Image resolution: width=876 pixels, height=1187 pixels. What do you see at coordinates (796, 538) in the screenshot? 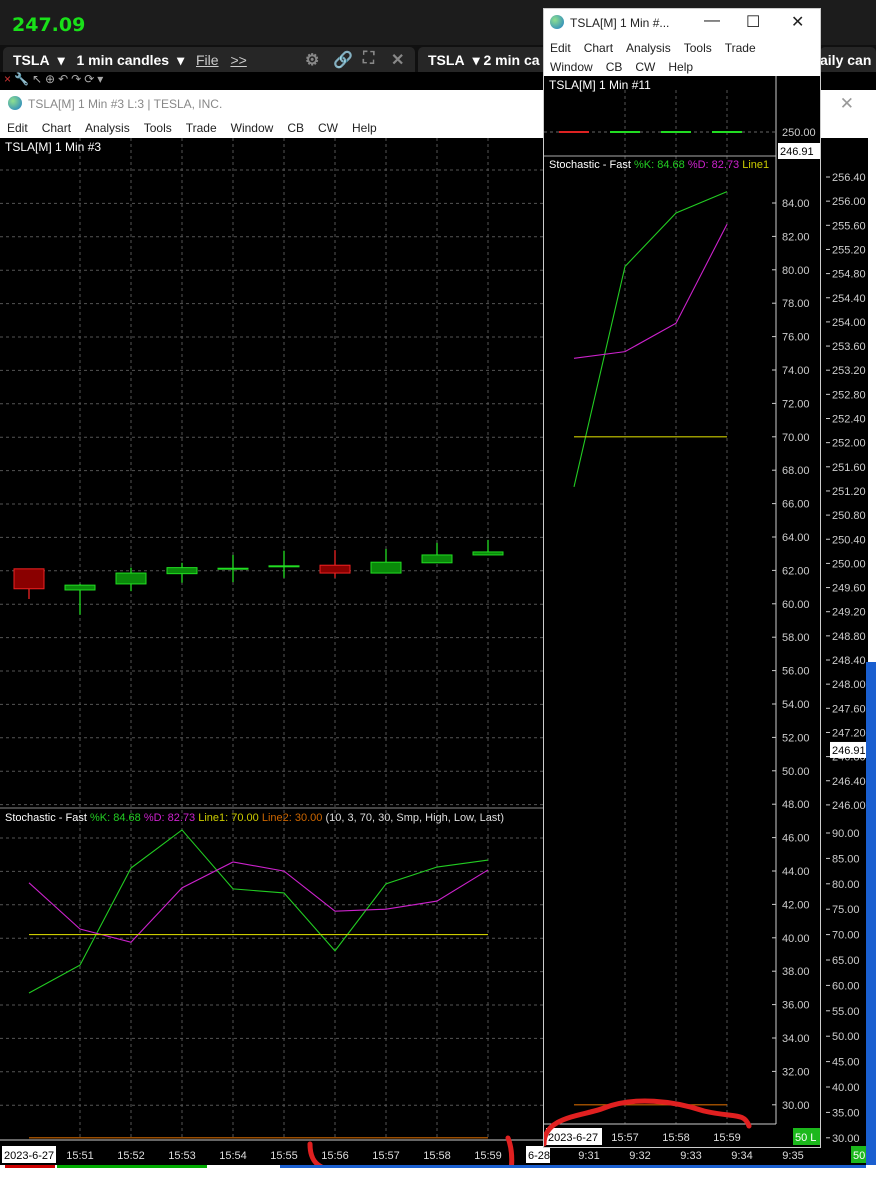
I see `stoch-tick-label: 64.00` at bounding box center [796, 538].